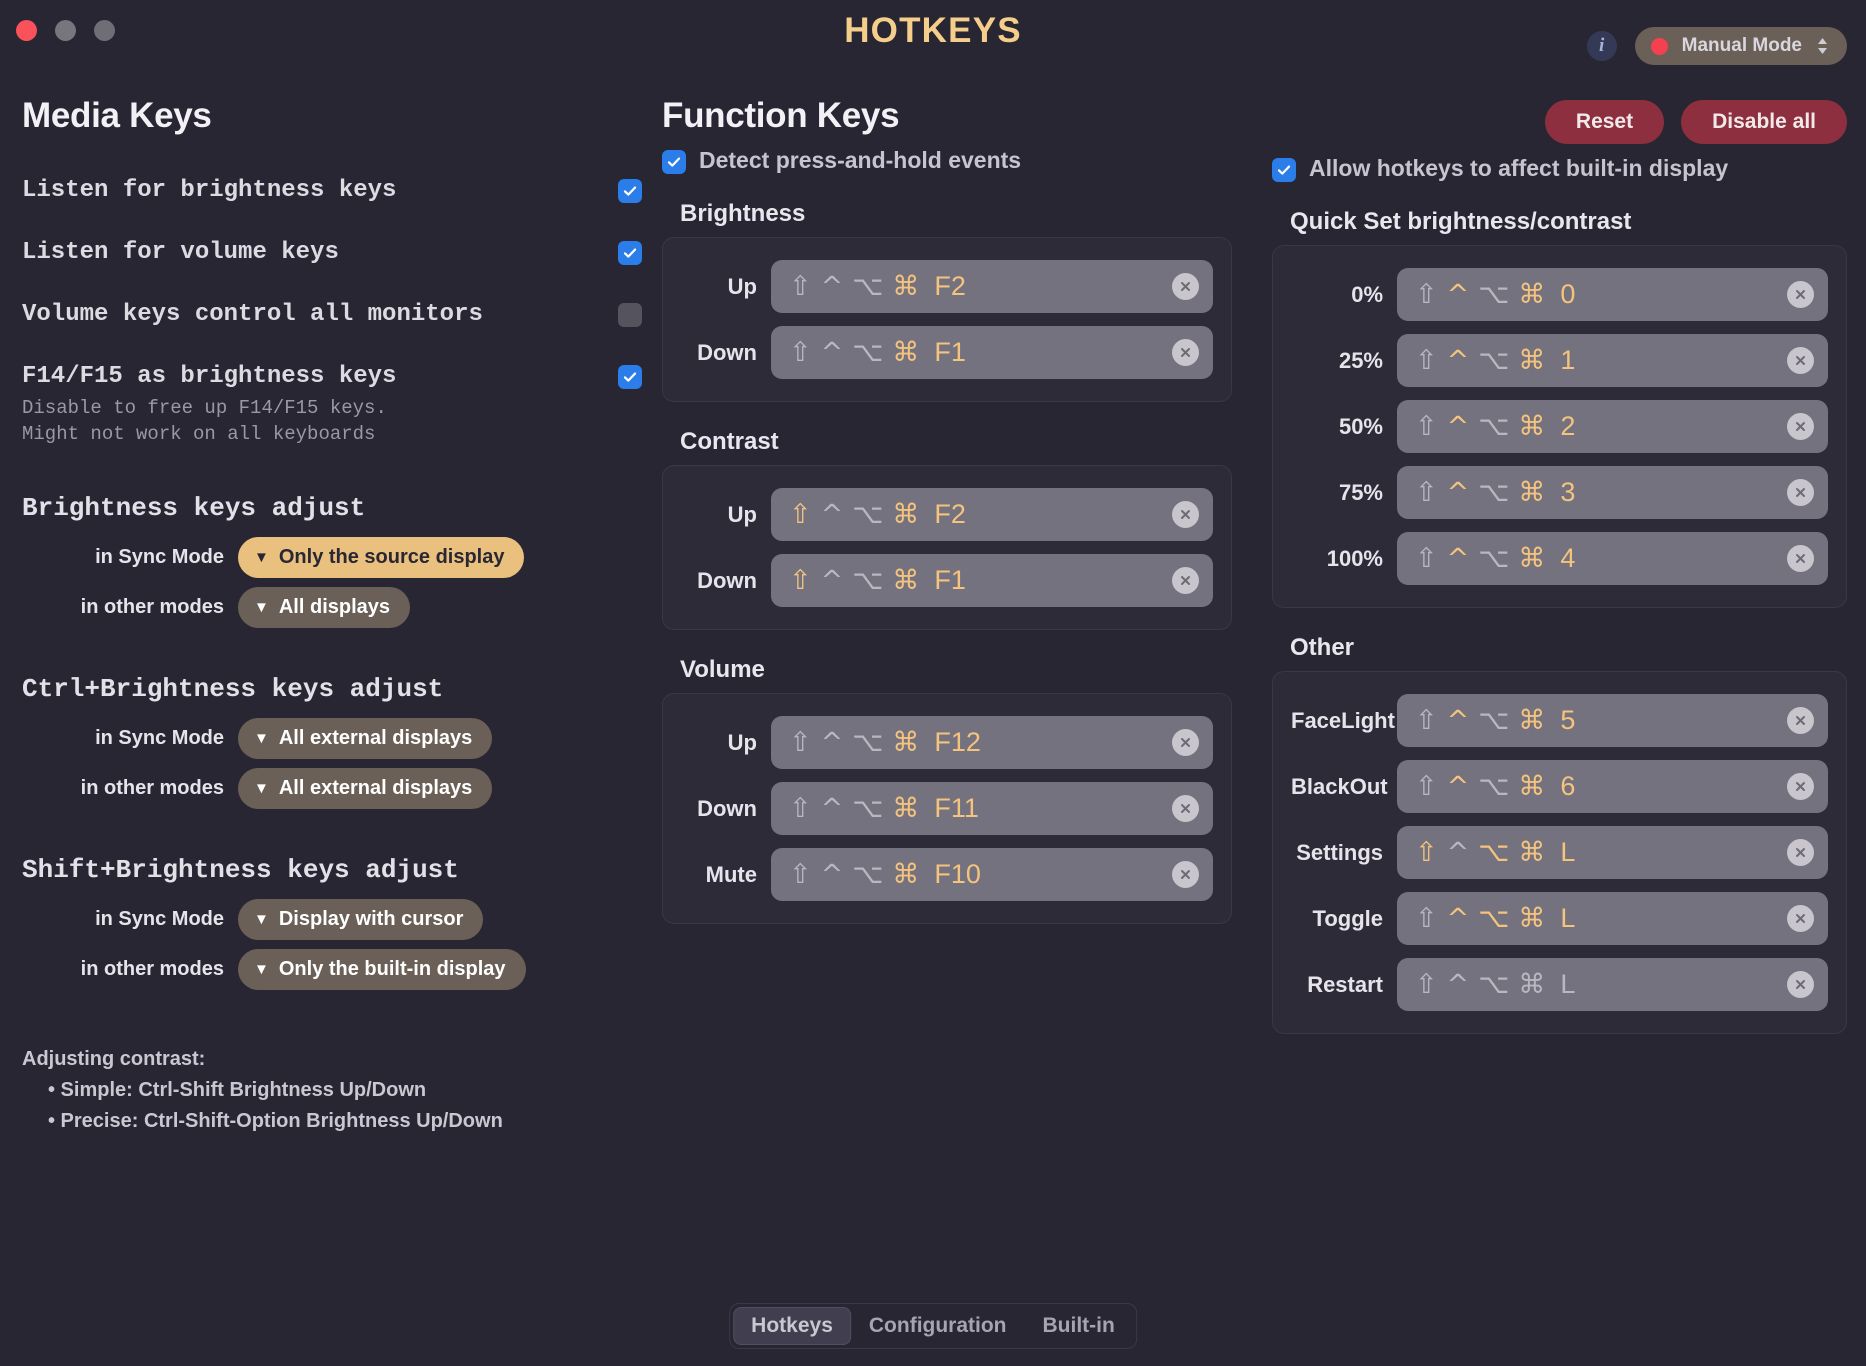 This screenshot has height=1366, width=1866. I want to click on dropdown-brightness-other-modes: ▼ All displays, so click(324, 608).